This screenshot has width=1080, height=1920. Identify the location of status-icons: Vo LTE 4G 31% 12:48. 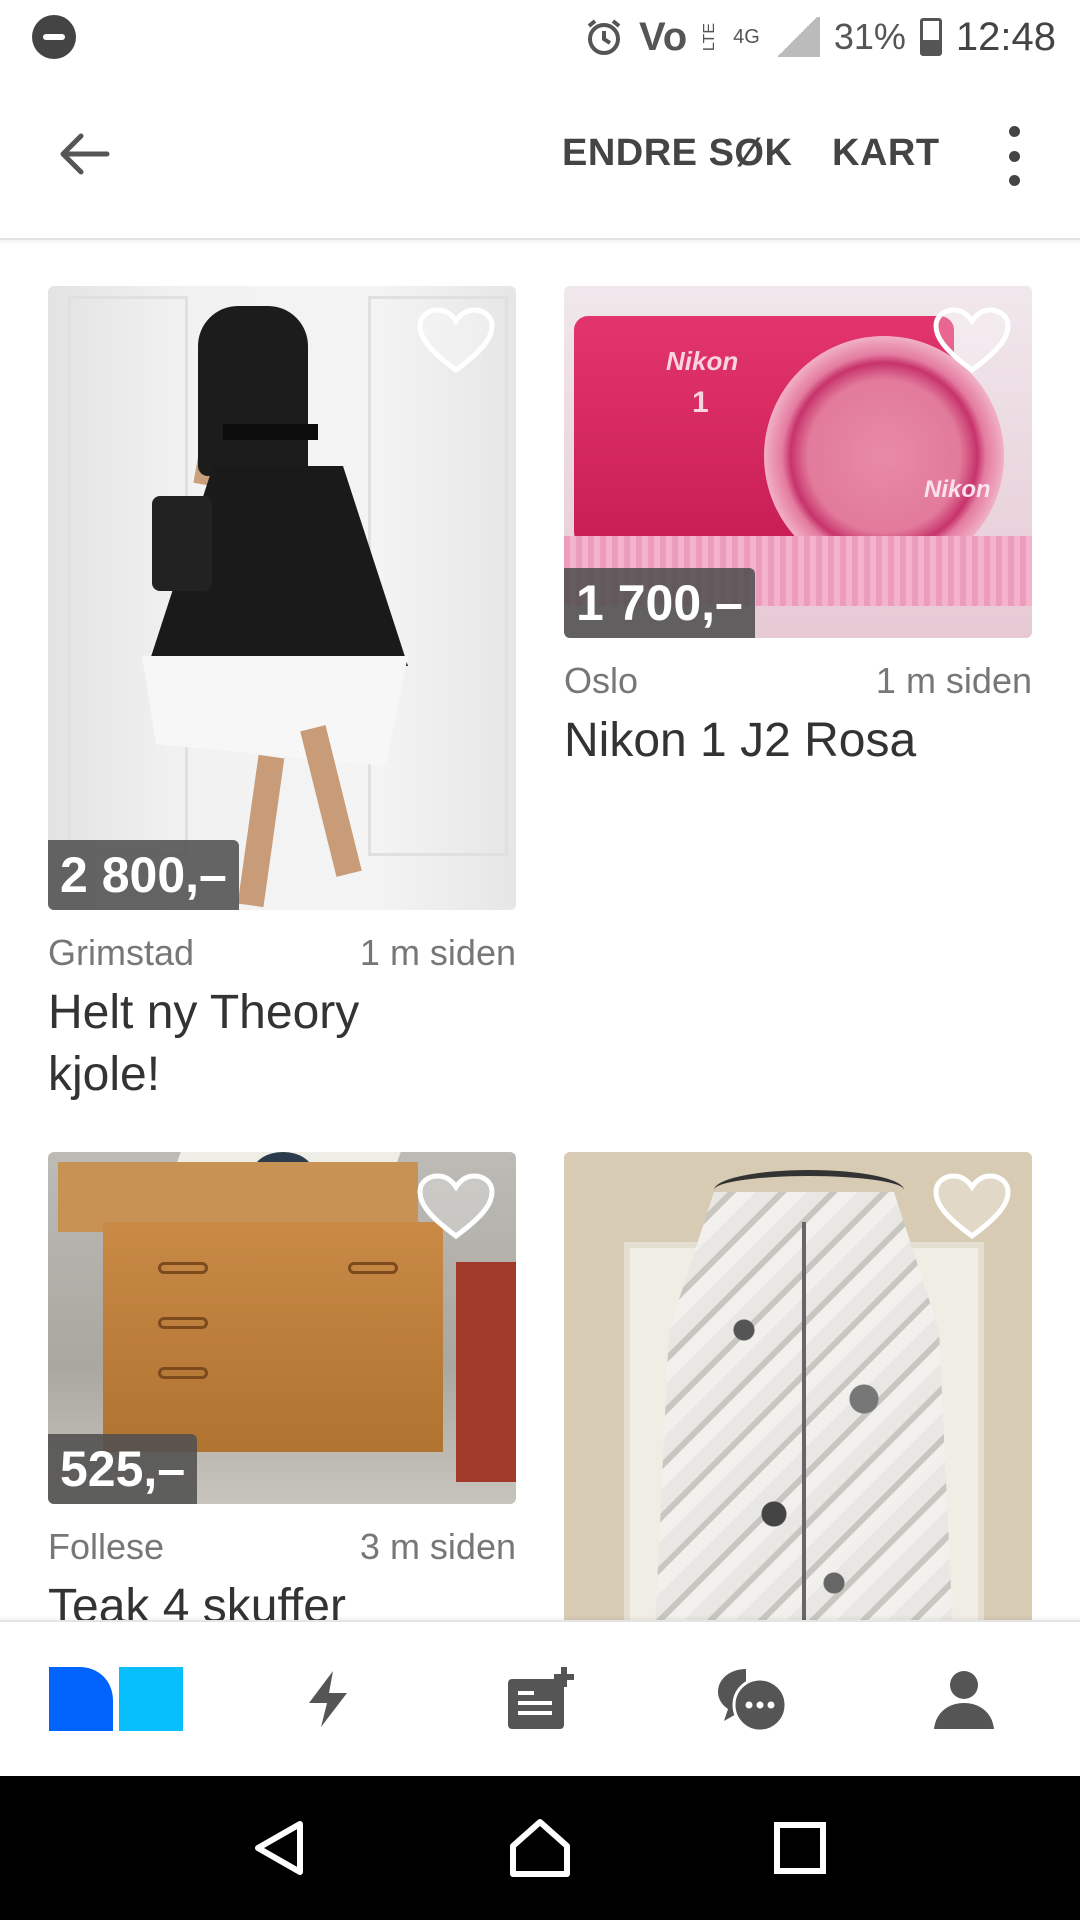
(819, 37).